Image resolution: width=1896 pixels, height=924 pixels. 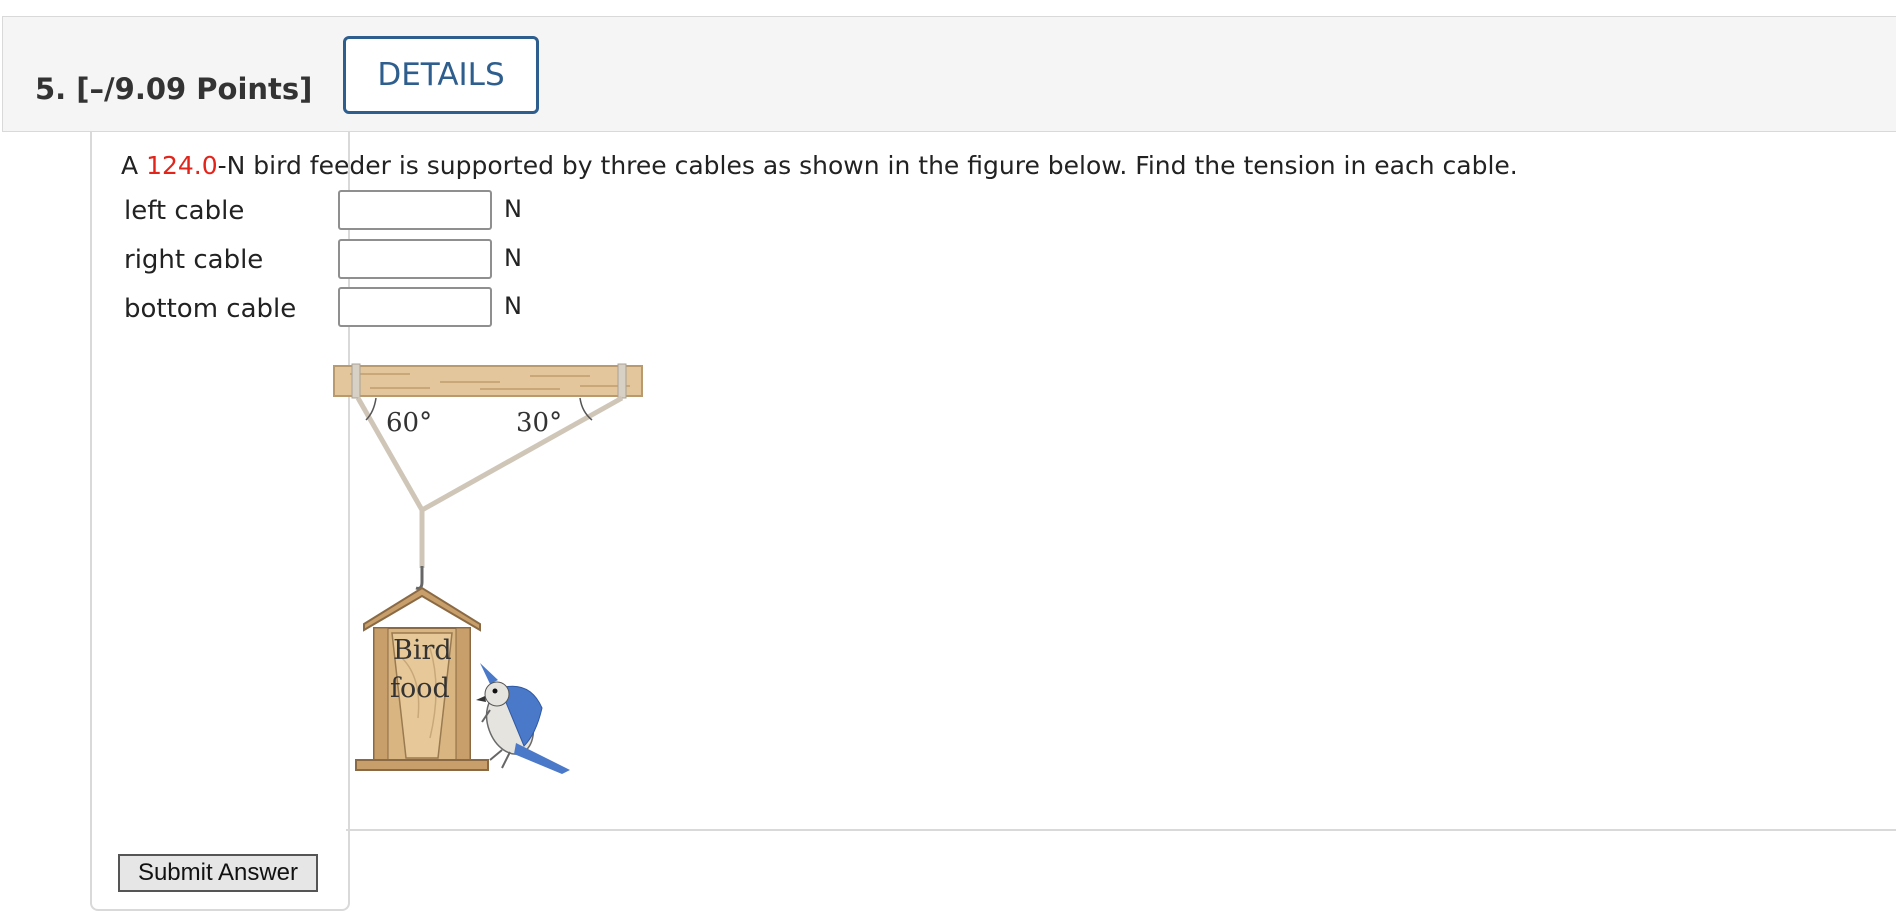 What do you see at coordinates (523, 718) in the screenshot?
I see `bird-icon` at bounding box center [523, 718].